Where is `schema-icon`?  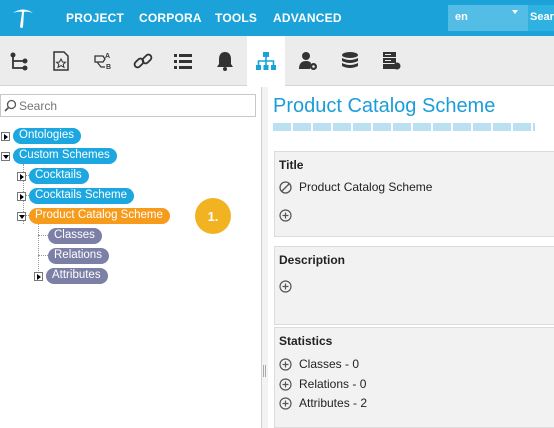
schema-icon is located at coordinates (266, 61).